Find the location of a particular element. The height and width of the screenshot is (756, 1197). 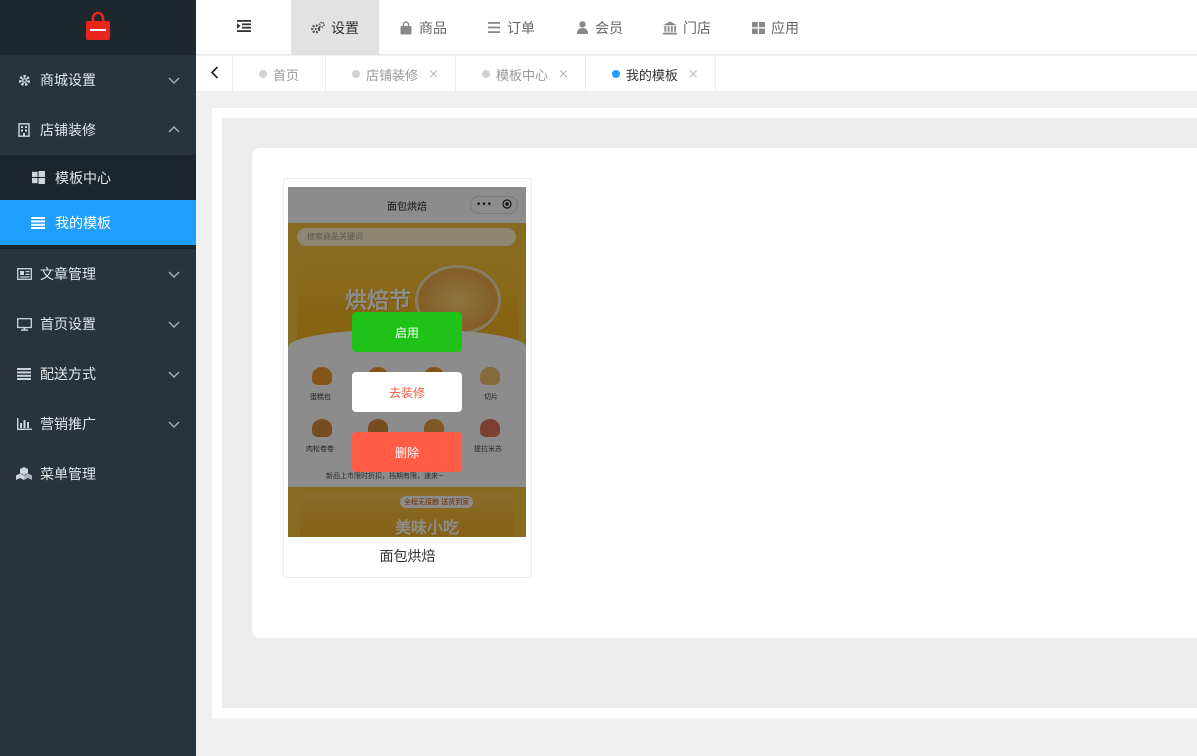

tab-label: 模板中心 is located at coordinates (521, 76).